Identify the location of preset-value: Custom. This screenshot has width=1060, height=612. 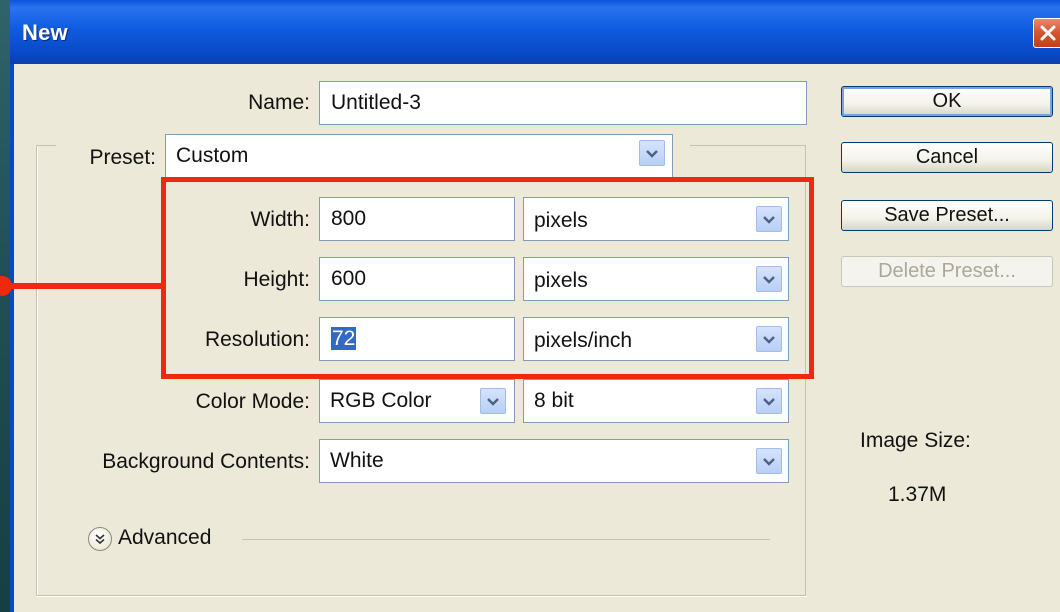
(212, 155).